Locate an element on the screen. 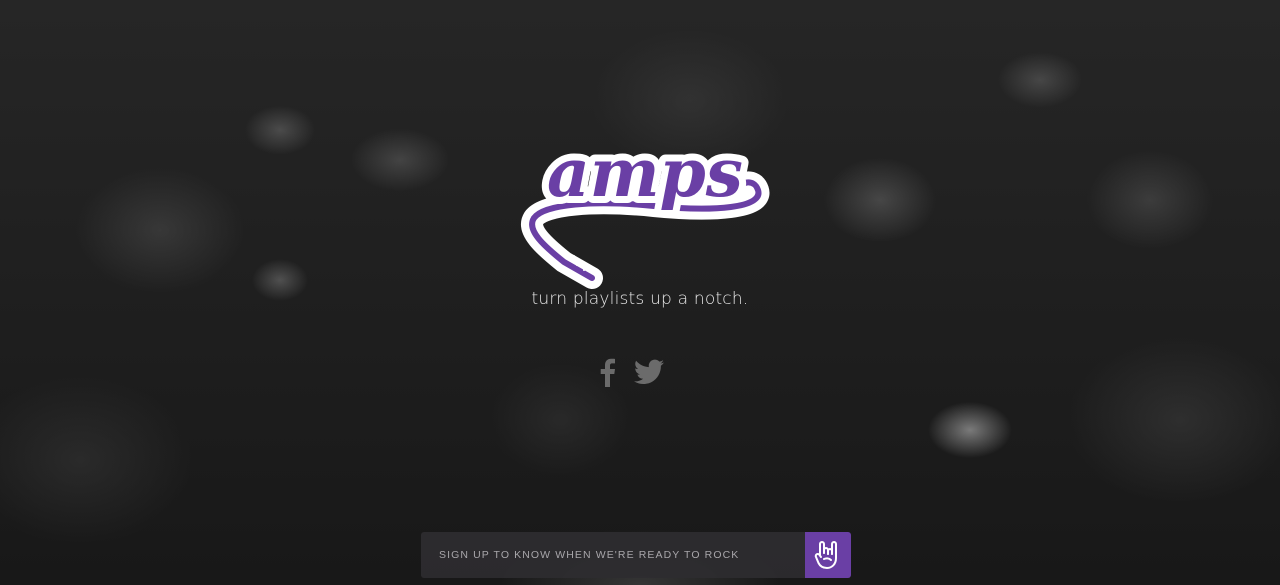 The height and width of the screenshot is (585, 1280). signup-submit-button is located at coordinates (828, 555).